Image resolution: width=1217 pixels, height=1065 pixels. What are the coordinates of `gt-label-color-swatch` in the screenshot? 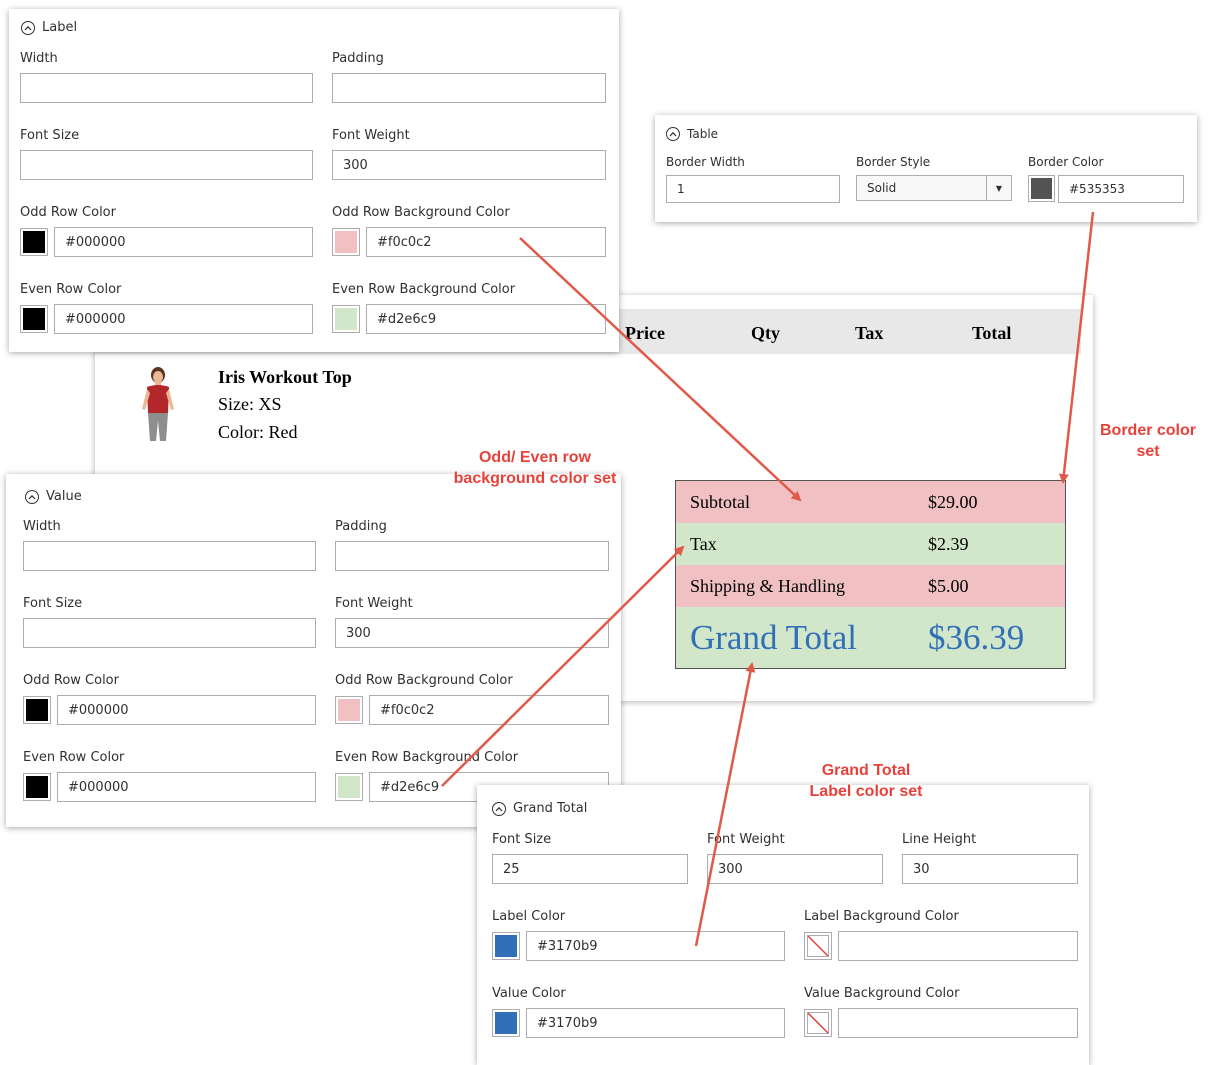 It's located at (506, 946).